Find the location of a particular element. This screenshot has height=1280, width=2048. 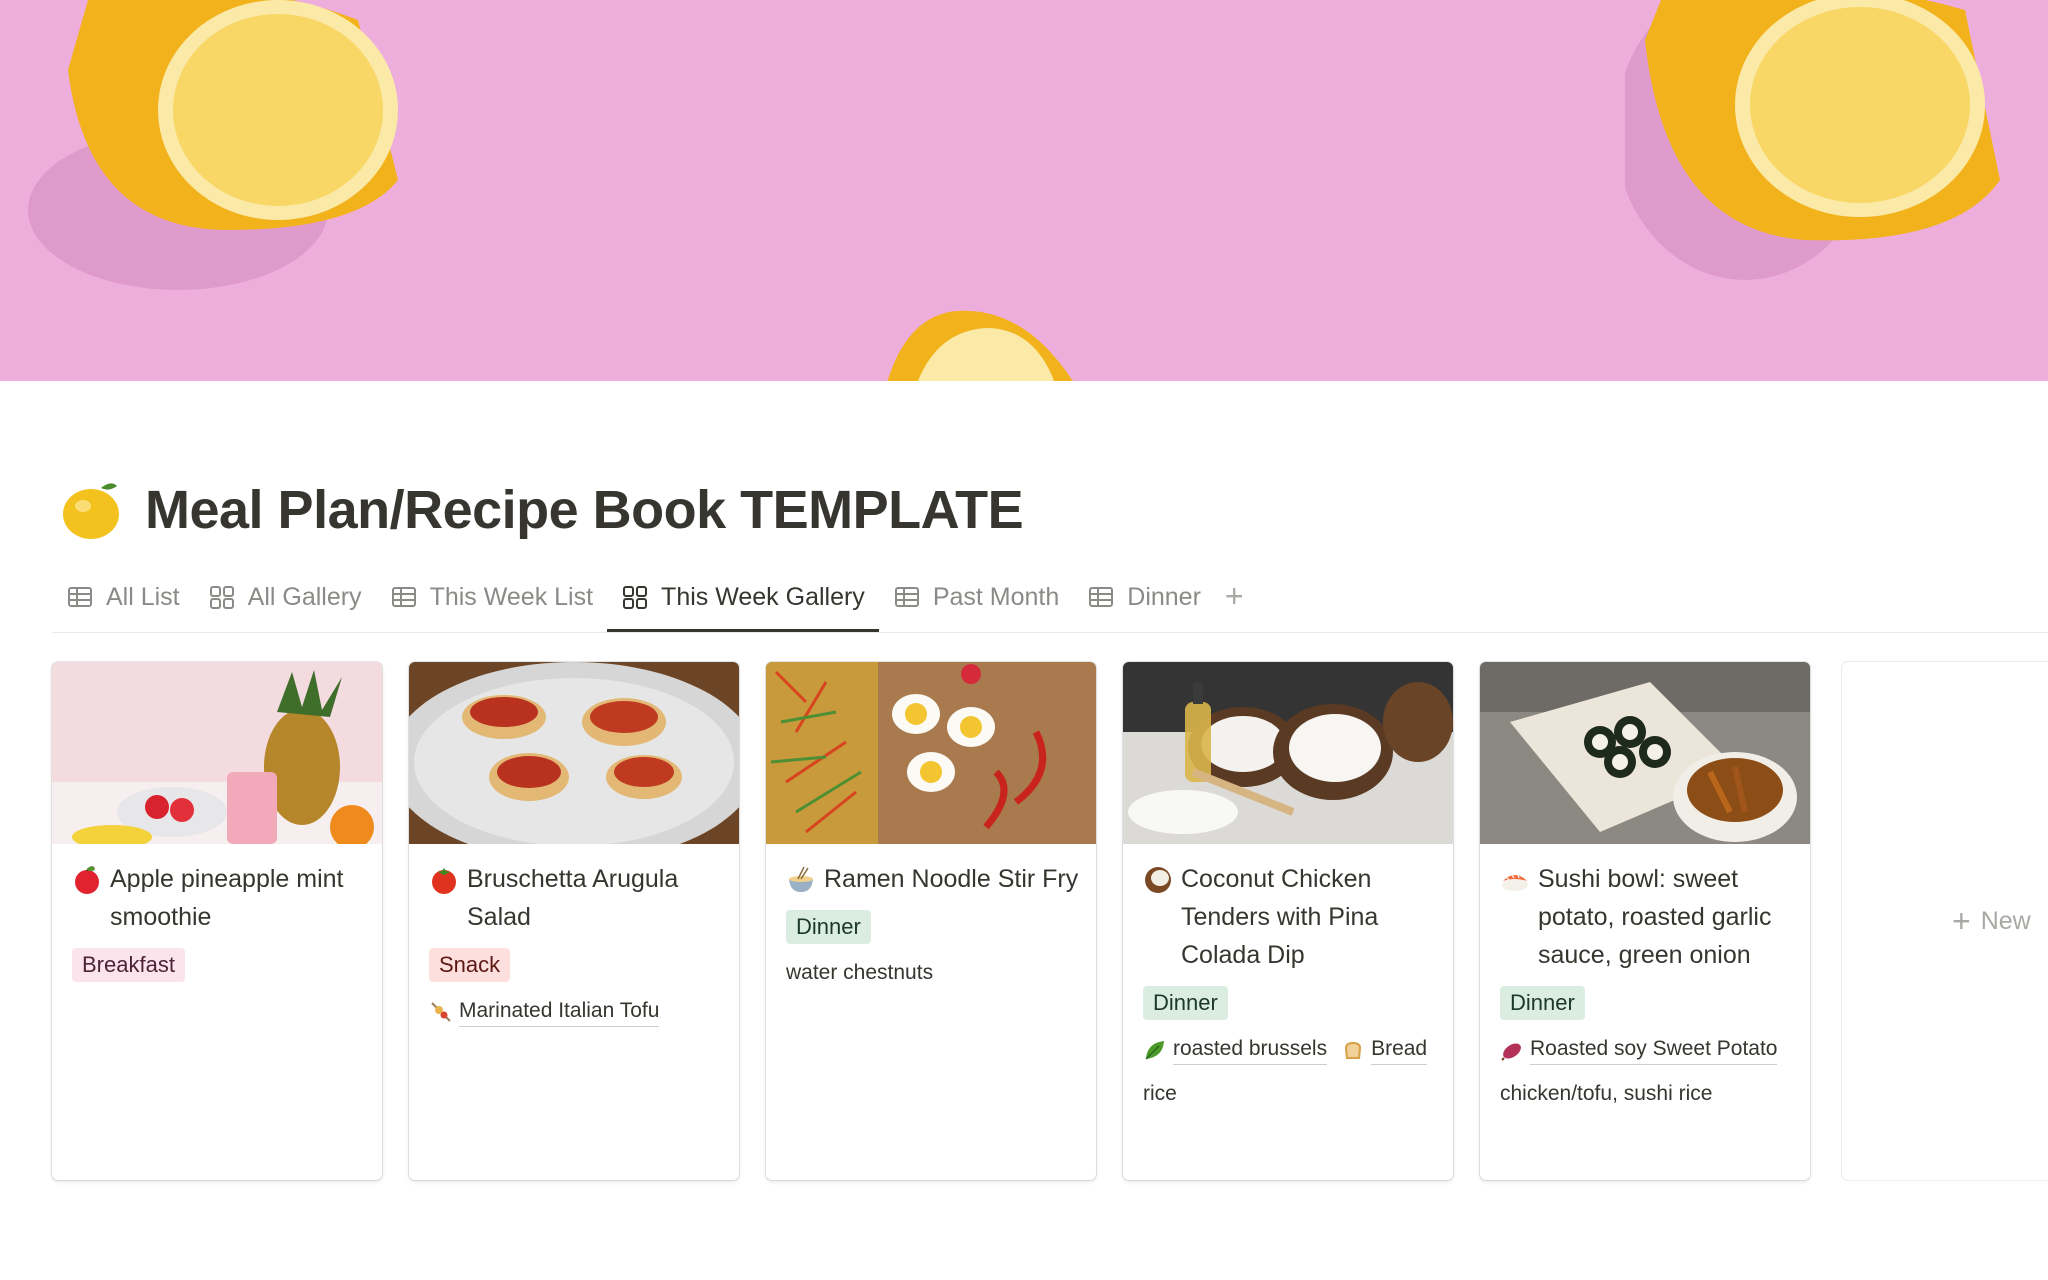

coconut-icon is located at coordinates (1158, 880).